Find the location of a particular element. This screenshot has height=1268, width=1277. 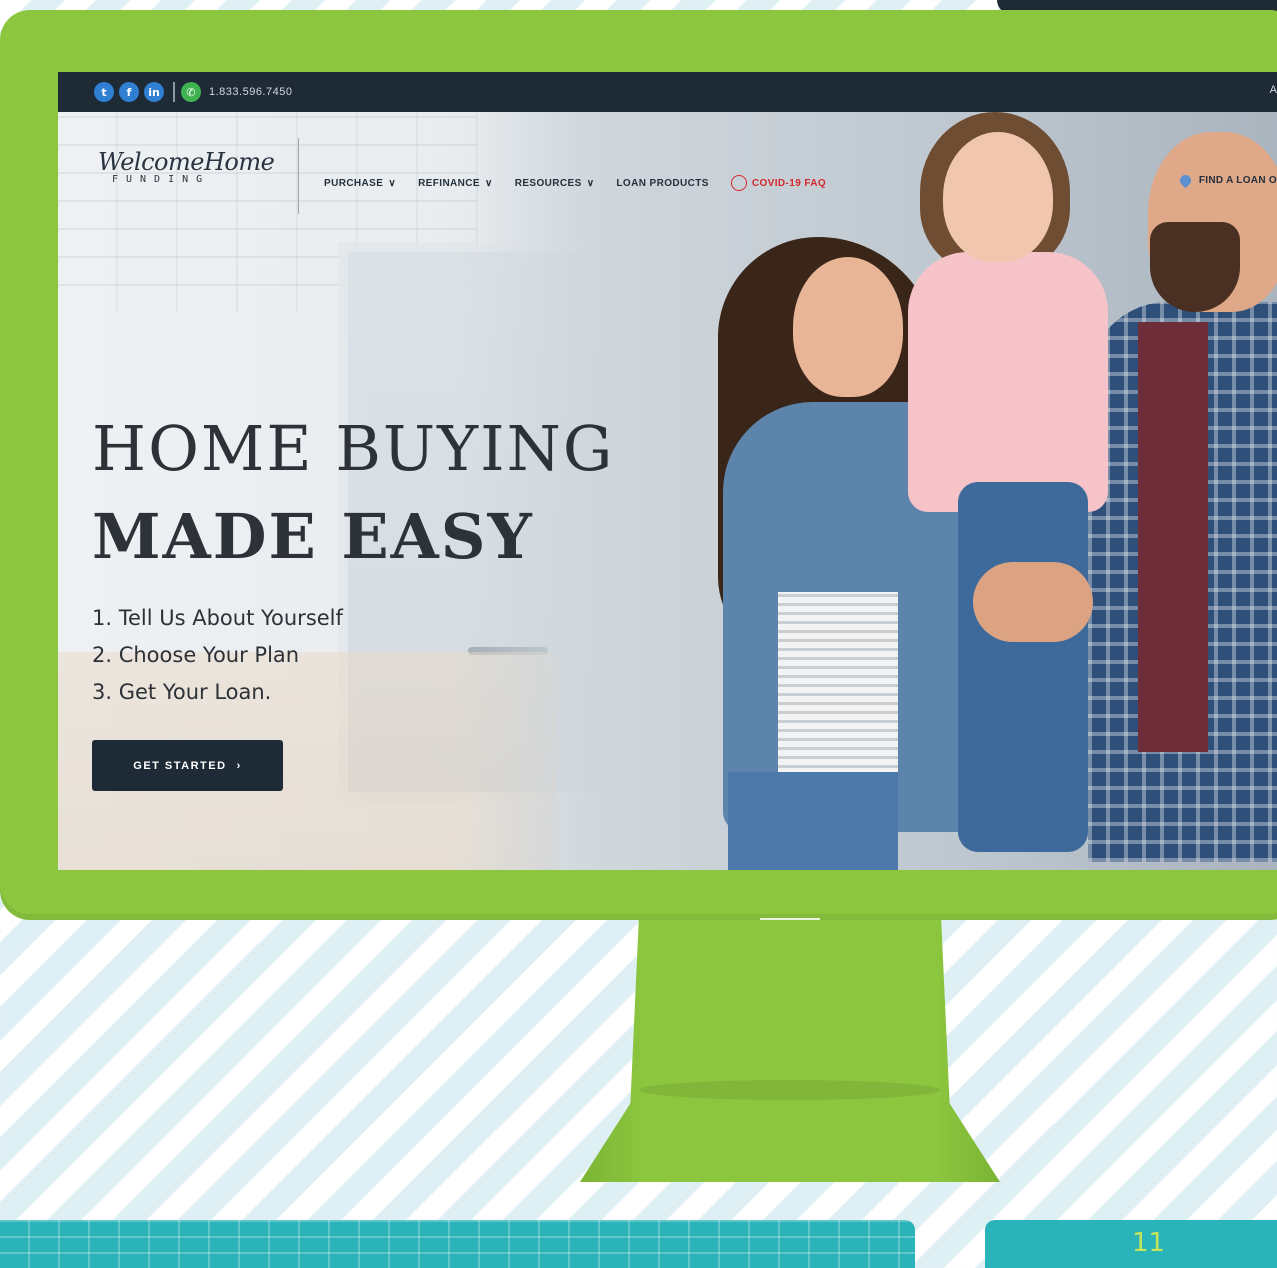

nav-purchase: PURCHASE ∨ is located at coordinates (360, 183).